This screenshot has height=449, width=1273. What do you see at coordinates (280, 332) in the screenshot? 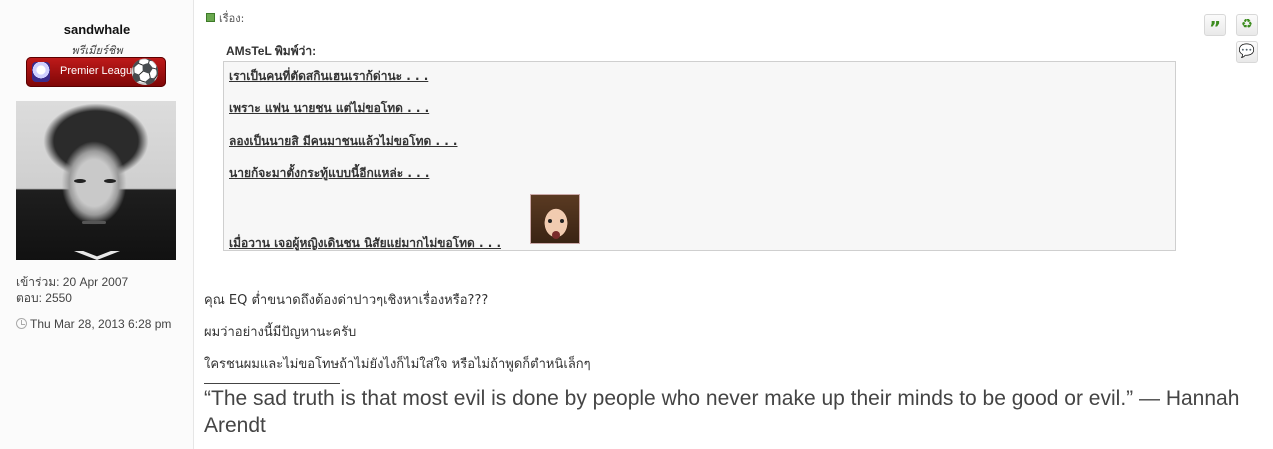
I see `post-body-line: ผมว่าอย่างนี้มีปัญหานะครับ` at bounding box center [280, 332].